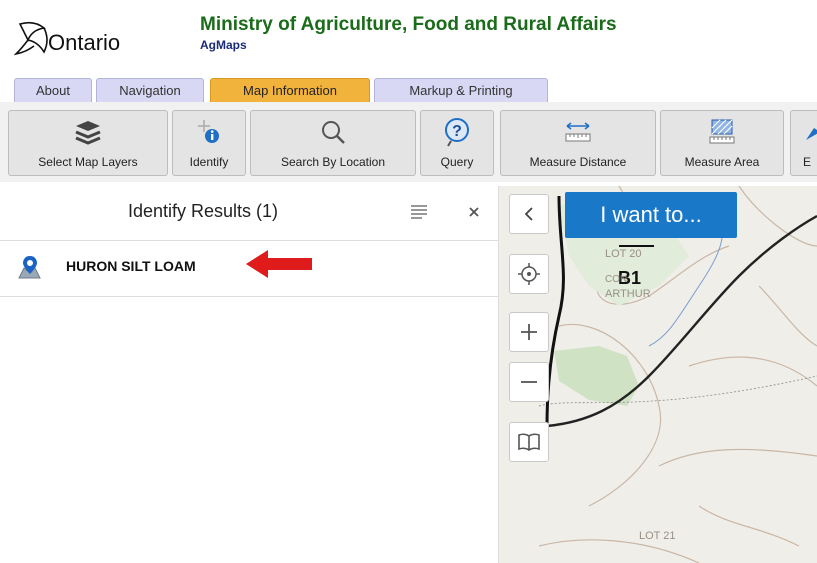  I want to click on map-pin-icon, so click(29, 267).